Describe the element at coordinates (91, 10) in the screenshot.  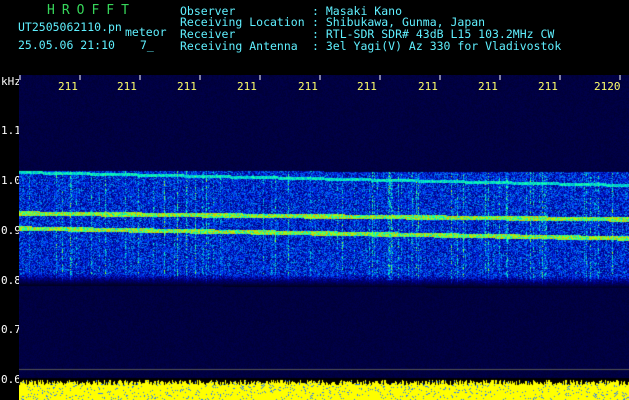
I see `app-brand: HROFFT` at that location.